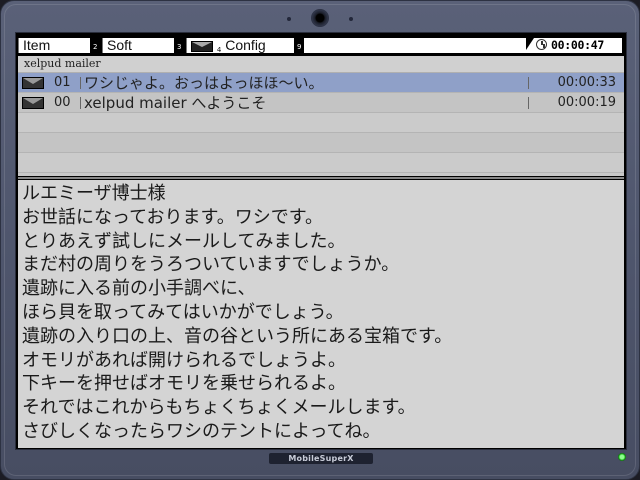 This screenshot has height=480, width=640. What do you see at coordinates (219, 408) in the screenshot?
I see `mail-body-line: それではこれからもちょくちょくメールします。` at bounding box center [219, 408].